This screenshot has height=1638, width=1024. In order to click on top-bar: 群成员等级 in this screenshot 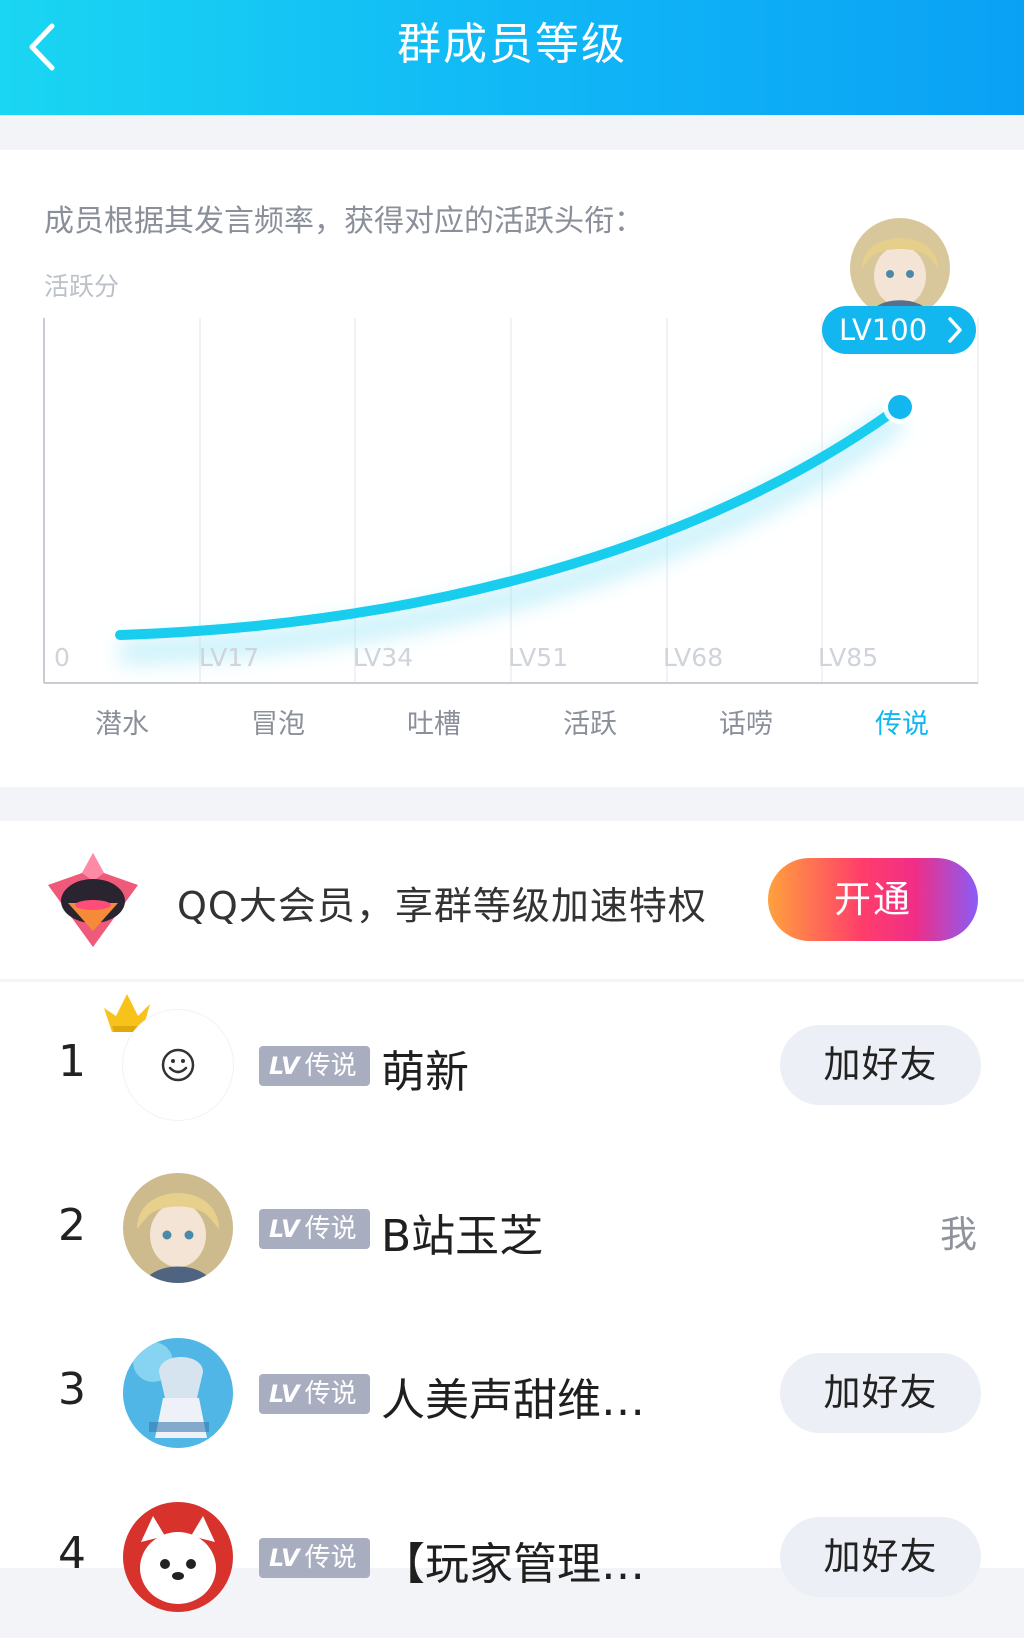, I will do `click(512, 57)`.